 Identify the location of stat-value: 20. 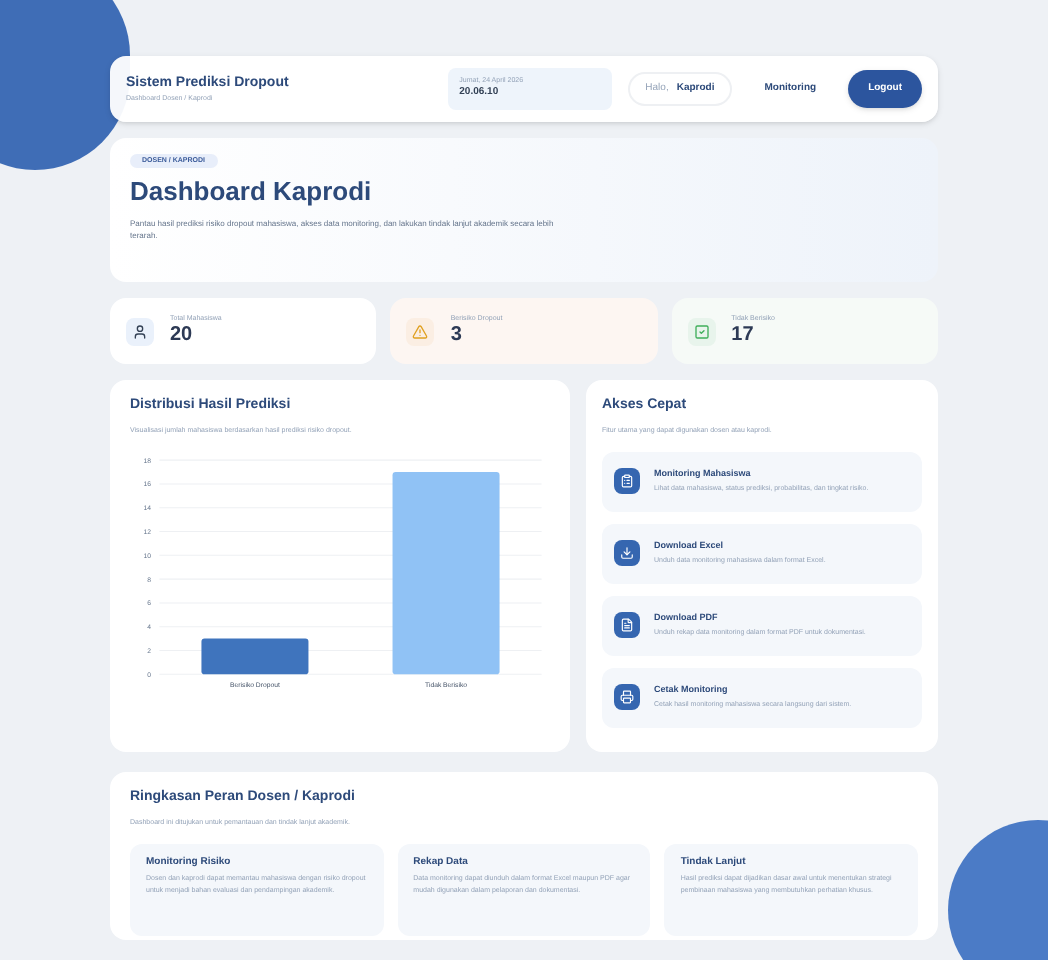
(182, 336).